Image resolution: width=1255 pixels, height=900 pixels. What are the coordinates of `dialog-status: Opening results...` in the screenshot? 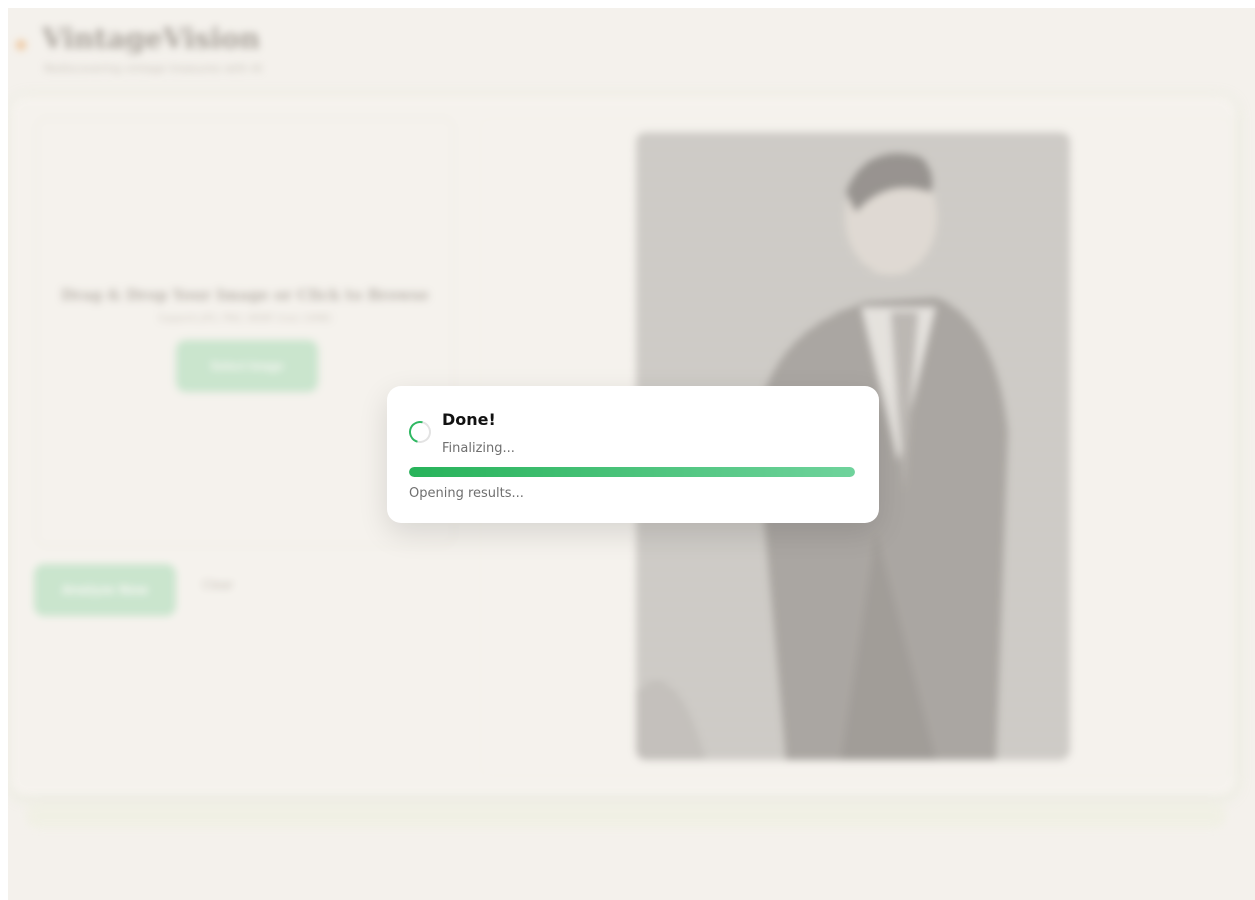 It's located at (466, 493).